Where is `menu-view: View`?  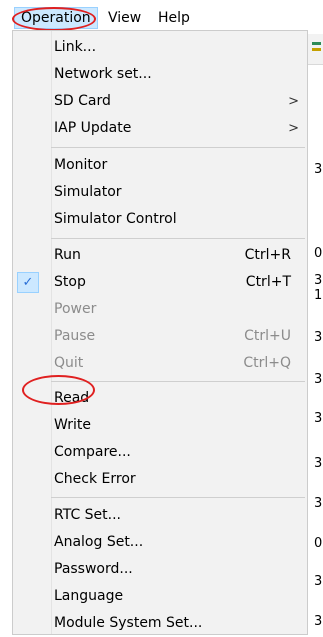
menu-view: View is located at coordinates (124, 18).